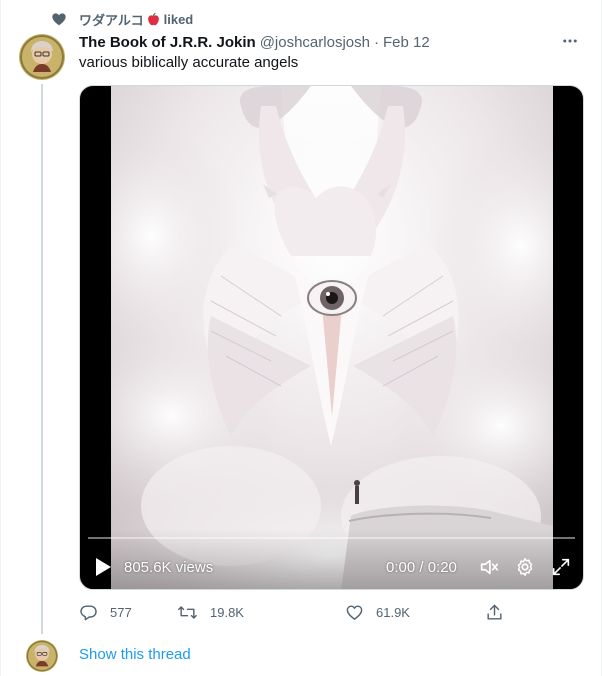 This screenshot has height=676, width=602. Describe the element at coordinates (59, 19) in the screenshot. I see `heart-filled-icon` at that location.